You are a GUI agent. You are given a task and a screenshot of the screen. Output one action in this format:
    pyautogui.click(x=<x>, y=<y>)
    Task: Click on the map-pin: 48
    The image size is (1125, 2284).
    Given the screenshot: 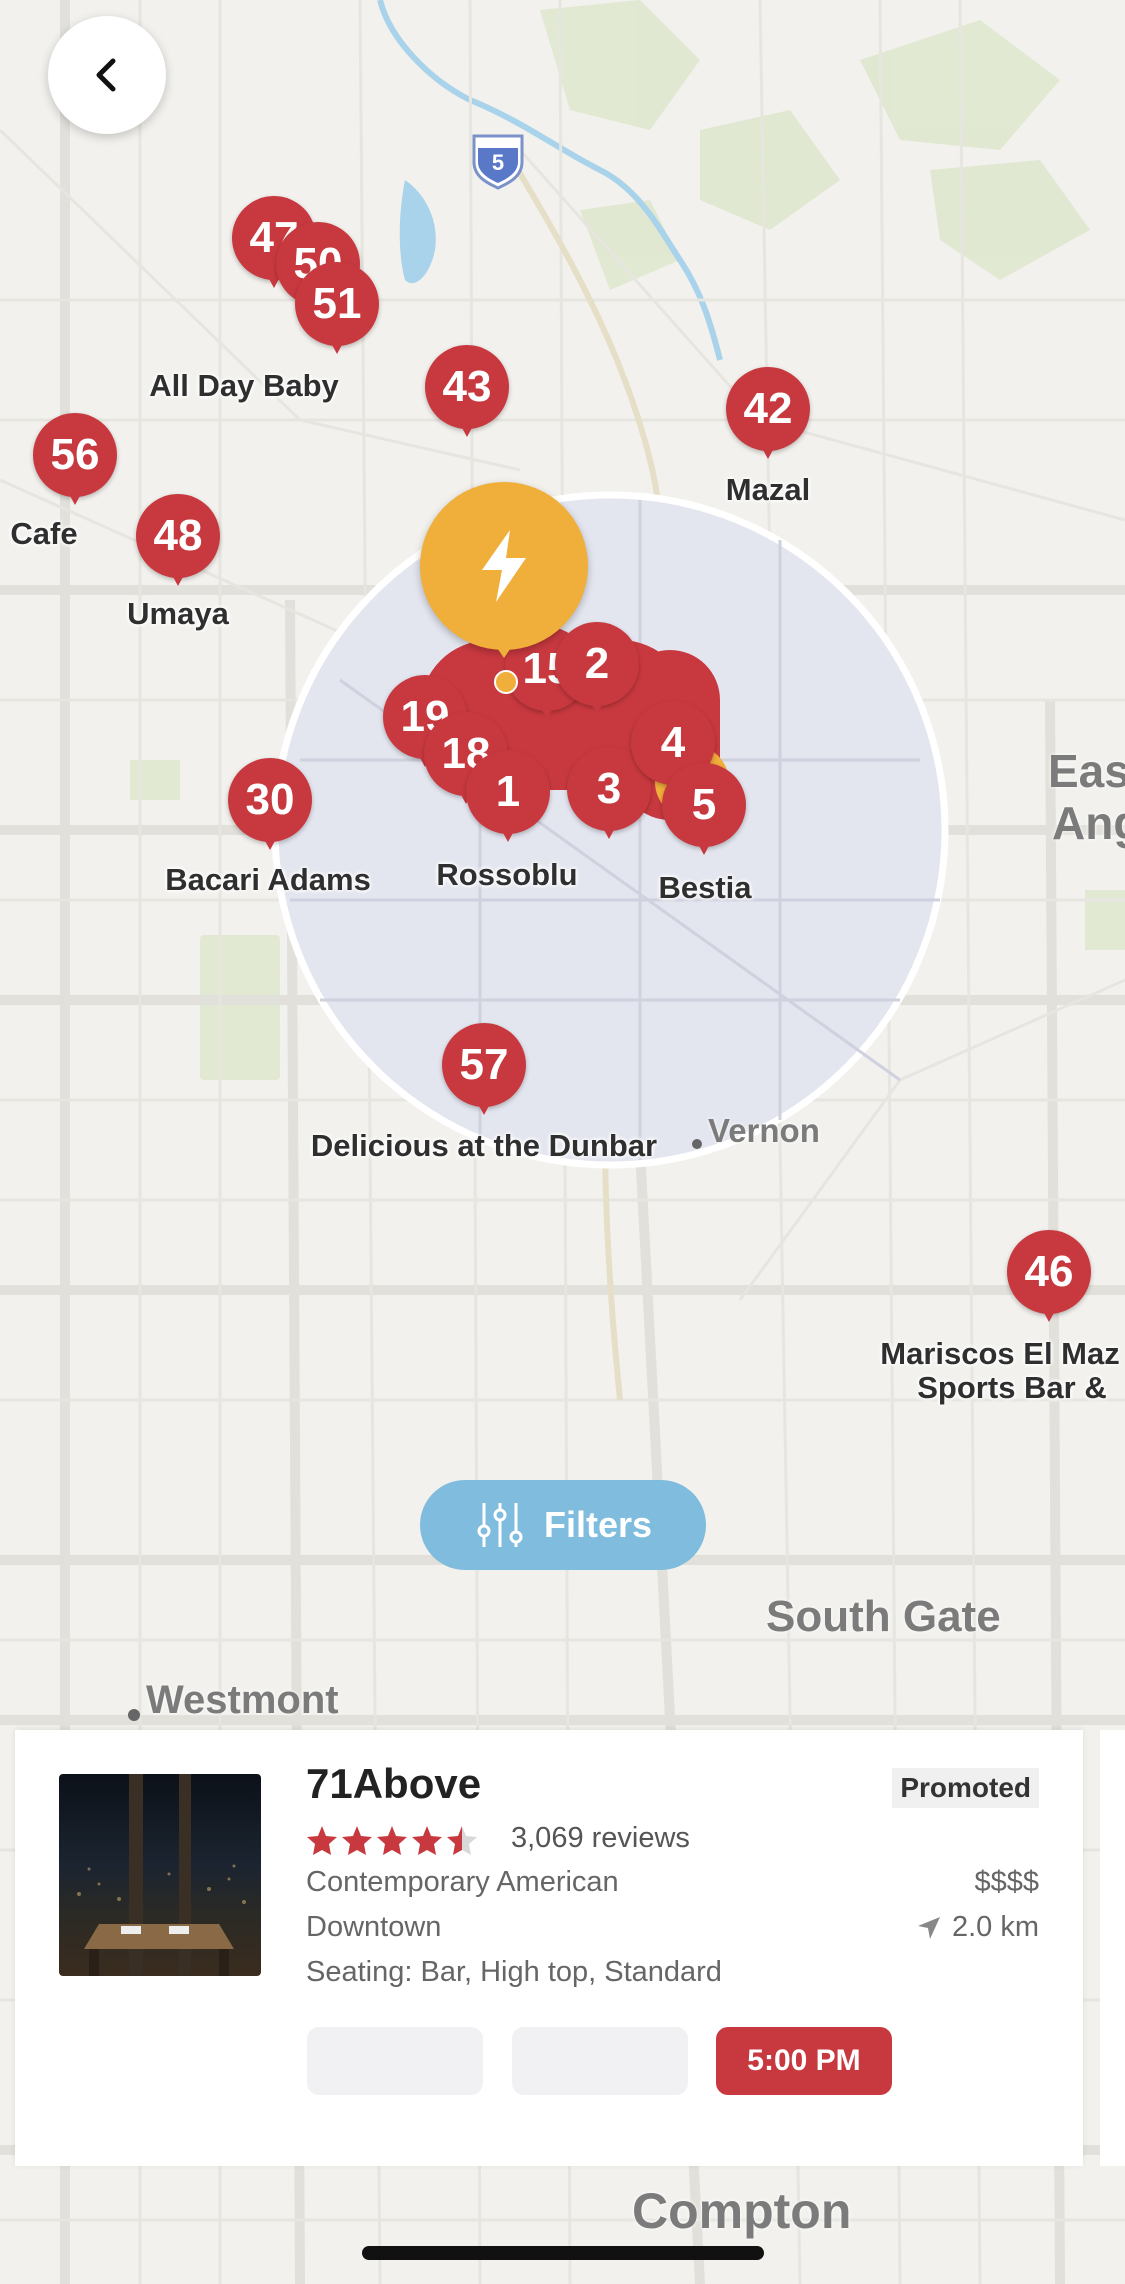 What is the action you would take?
    pyautogui.click(x=178, y=544)
    